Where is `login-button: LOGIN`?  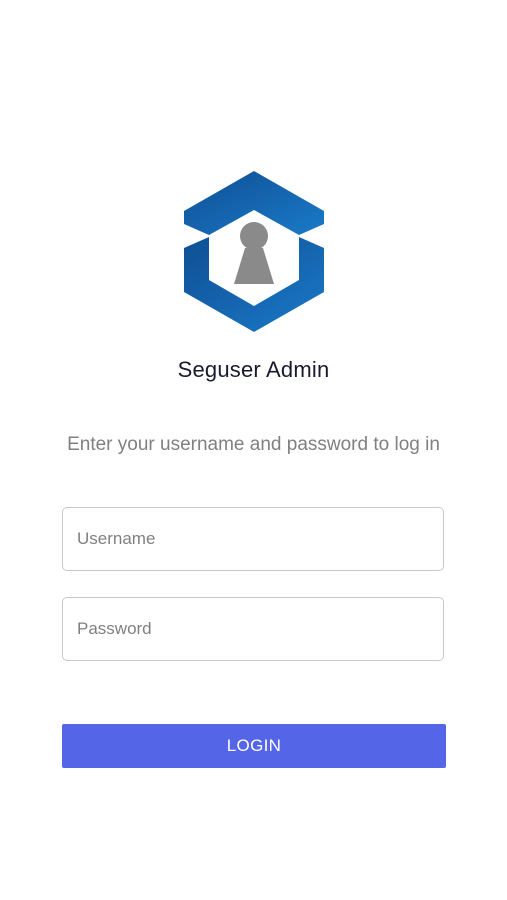 login-button: LOGIN is located at coordinates (254, 746).